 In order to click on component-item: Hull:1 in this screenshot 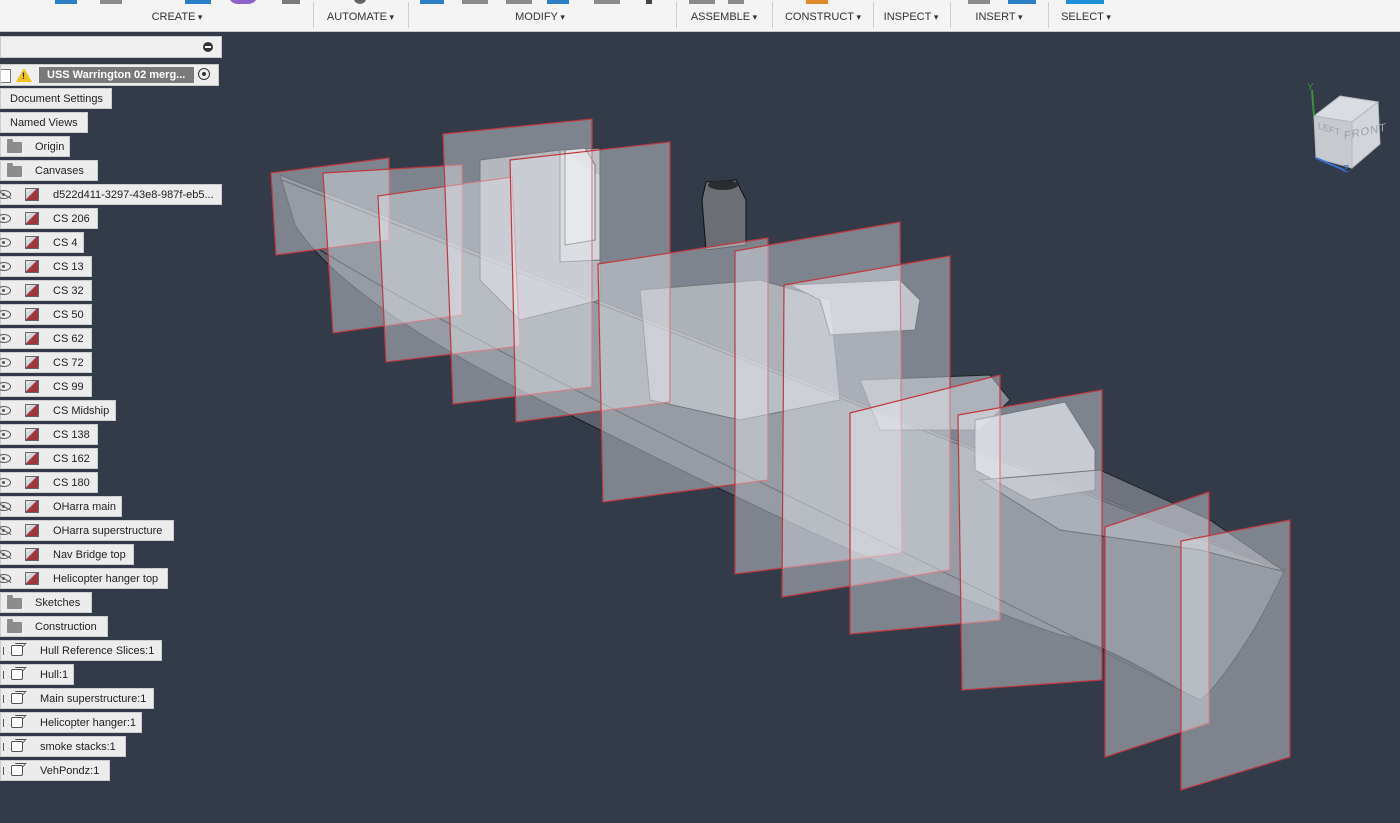, I will do `click(37, 674)`.